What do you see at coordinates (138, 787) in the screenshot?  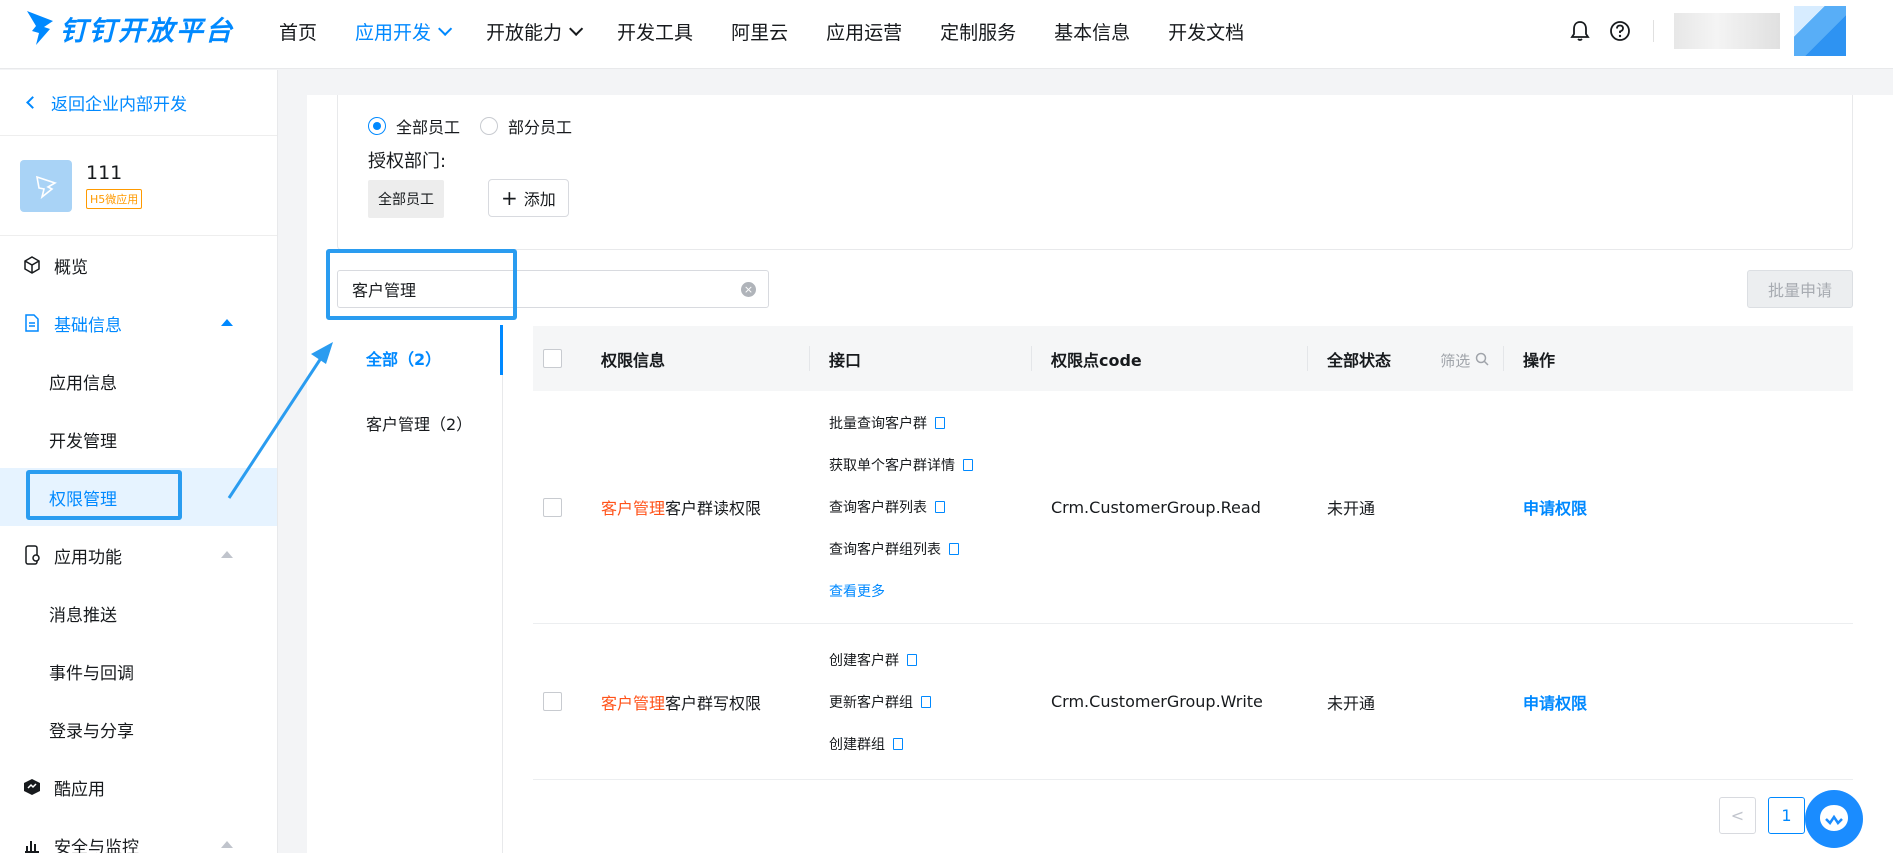 I see `sidebar-item-cool-app: 酷应用` at bounding box center [138, 787].